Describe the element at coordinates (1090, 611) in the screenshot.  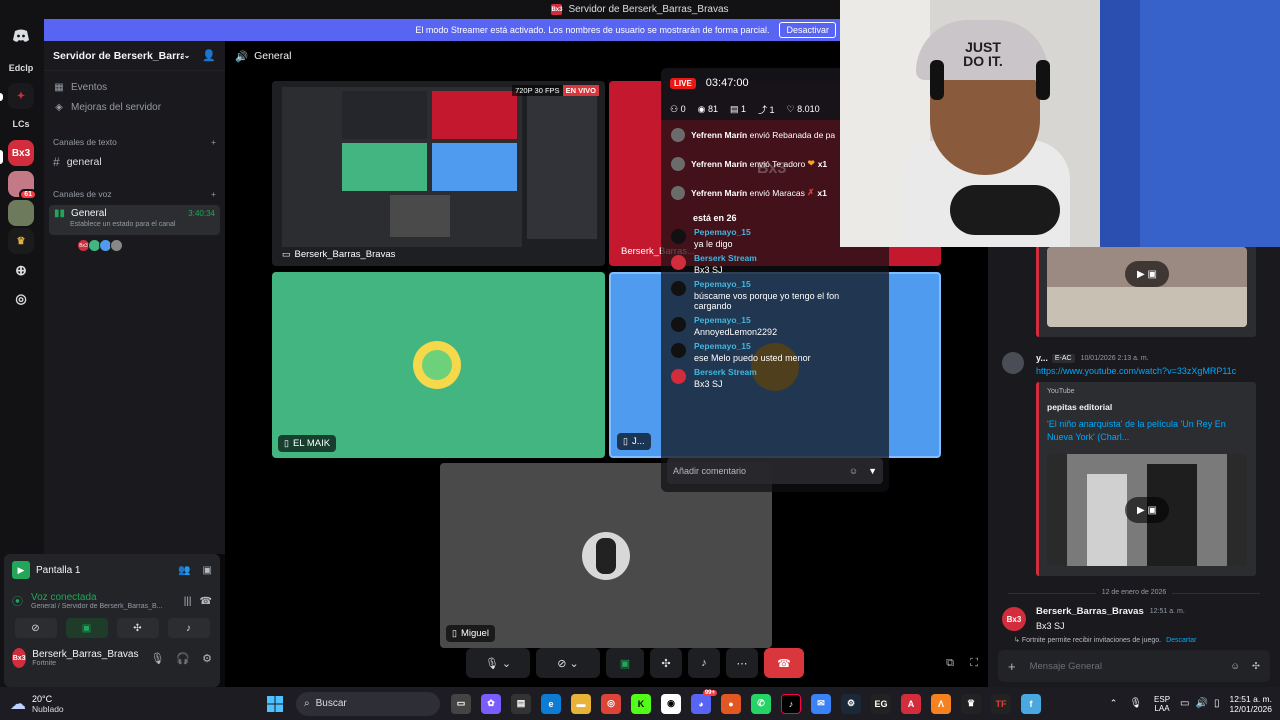
I see `message-author: Berserk_Barras_Bravas` at that location.